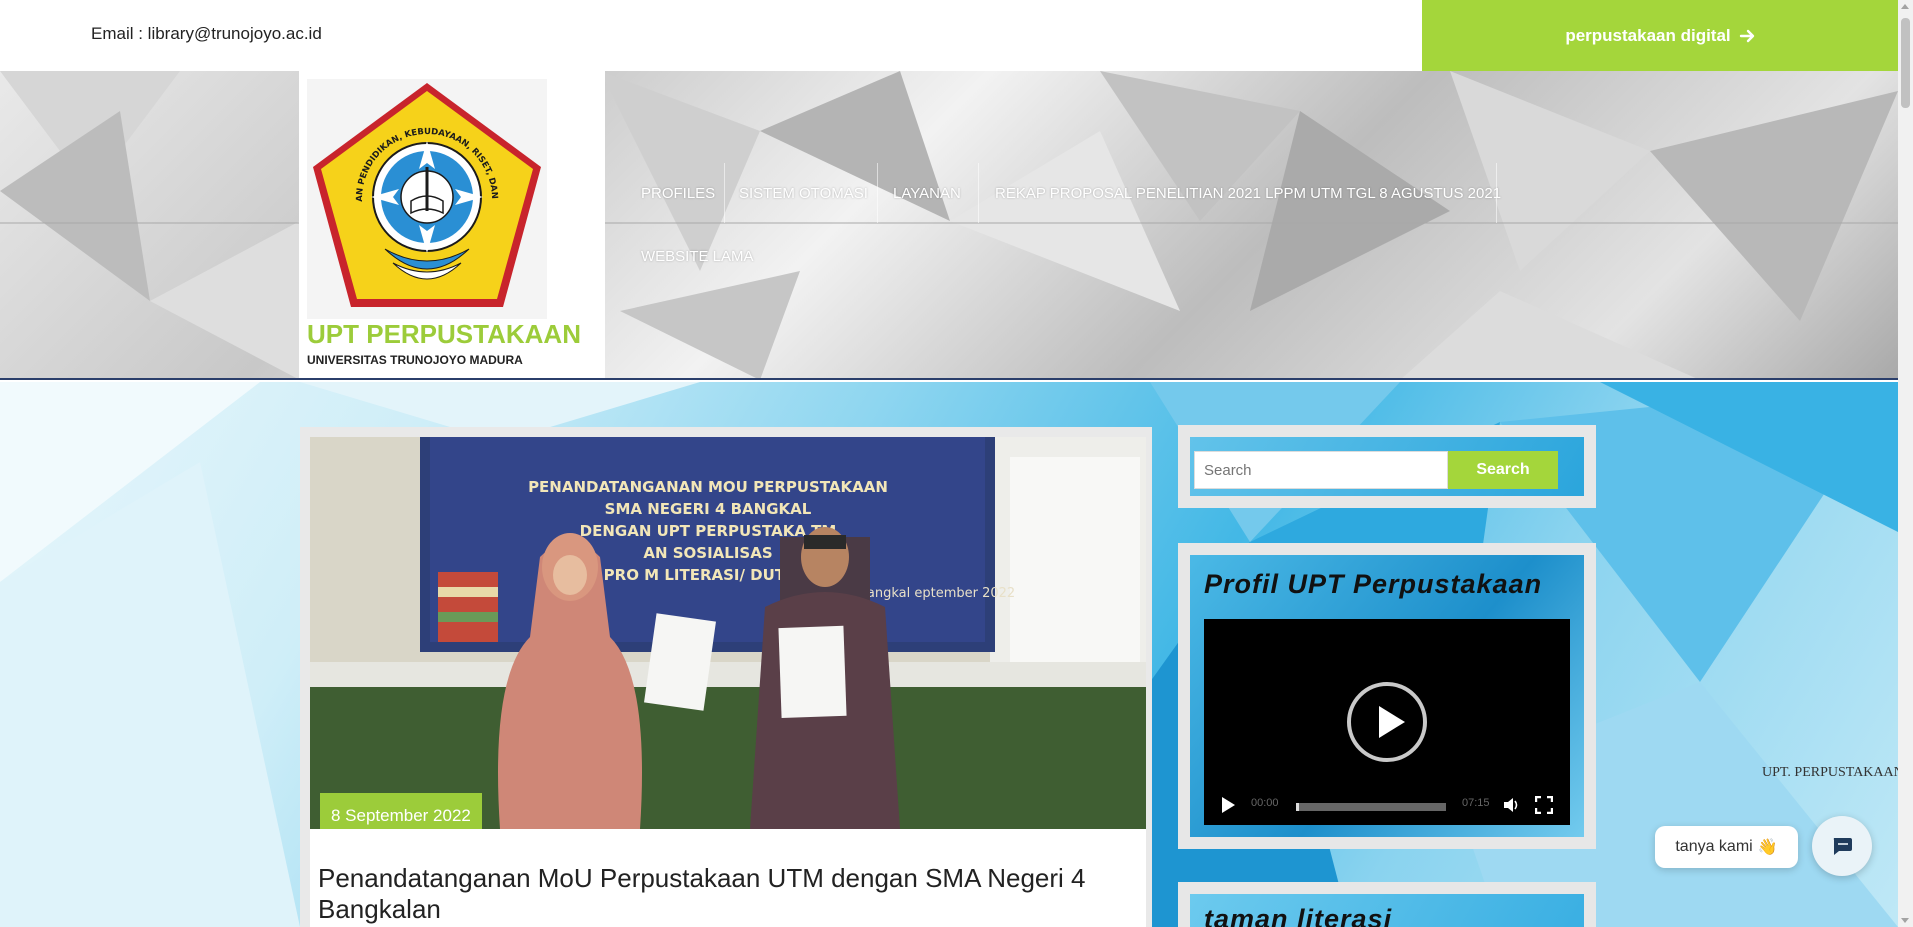  I want to click on banner-line-1: PENANDATANGANAN MOU PERPUSTAKAAN, so click(708, 487).